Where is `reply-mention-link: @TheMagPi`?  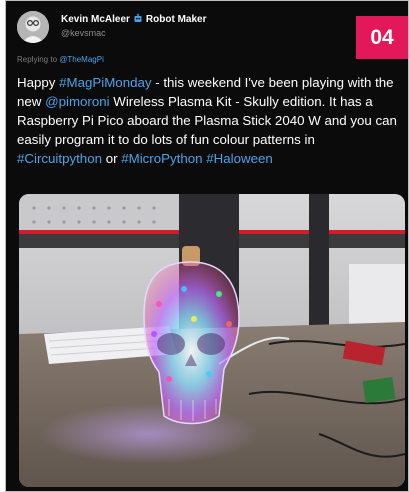
reply-mention-link: @TheMagPi is located at coordinates (81, 59).